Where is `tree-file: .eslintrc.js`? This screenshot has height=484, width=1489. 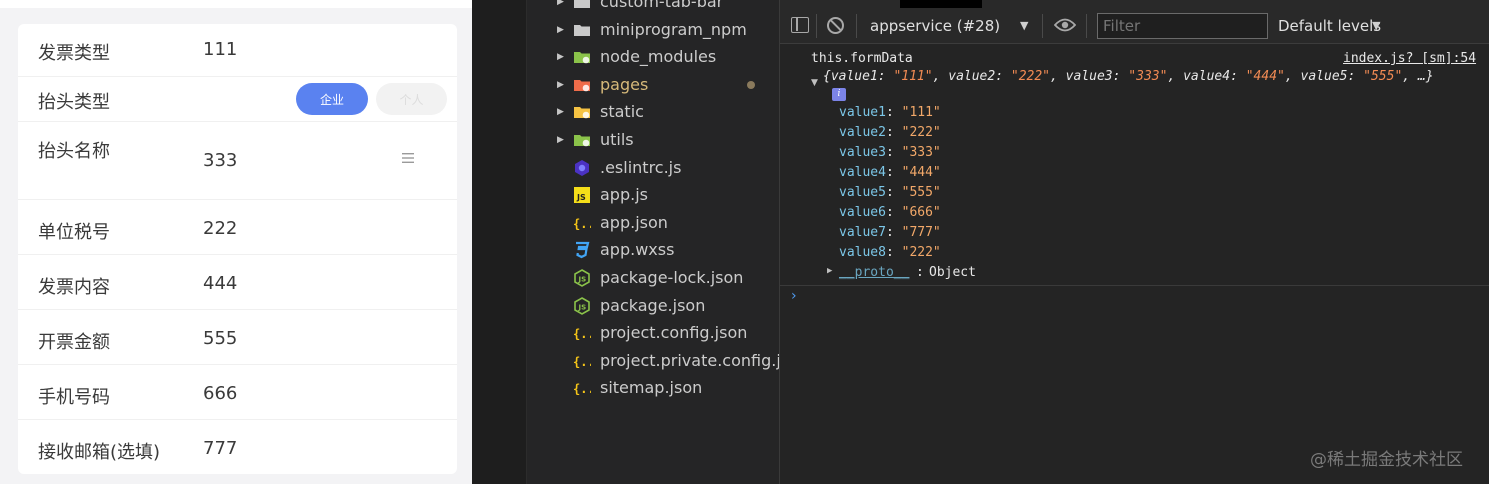
tree-file: .eslintrc.js is located at coordinates (653, 168).